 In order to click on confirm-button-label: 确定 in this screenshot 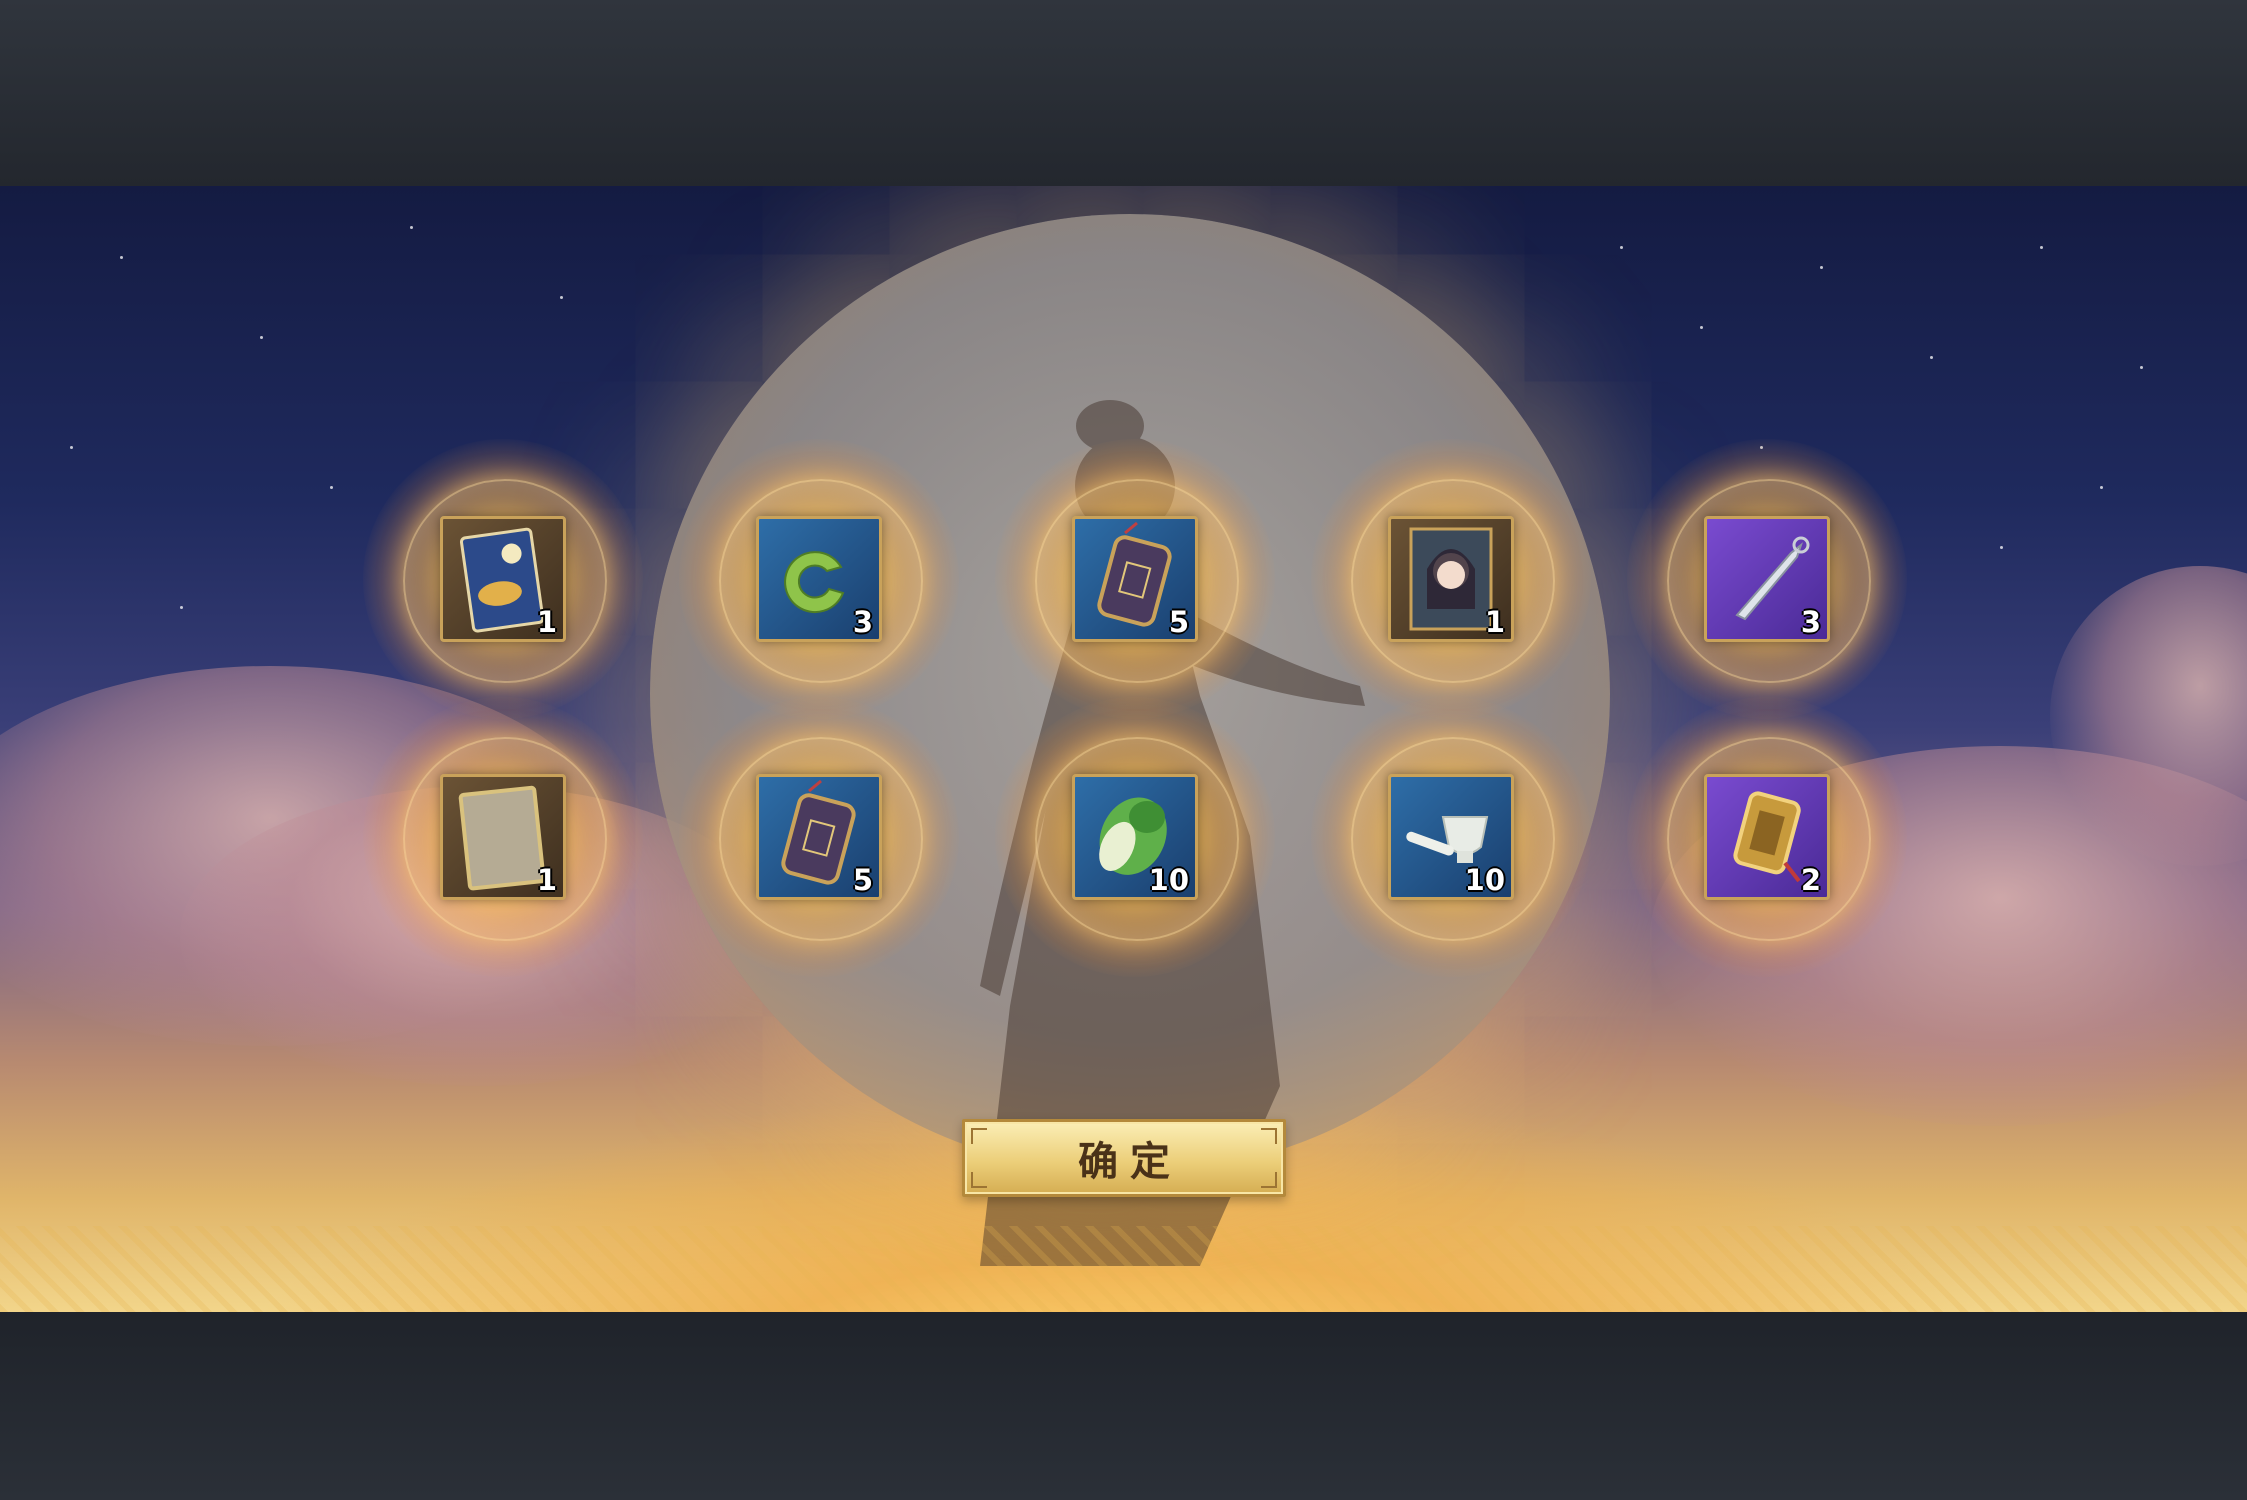, I will do `click(1130, 1162)`.